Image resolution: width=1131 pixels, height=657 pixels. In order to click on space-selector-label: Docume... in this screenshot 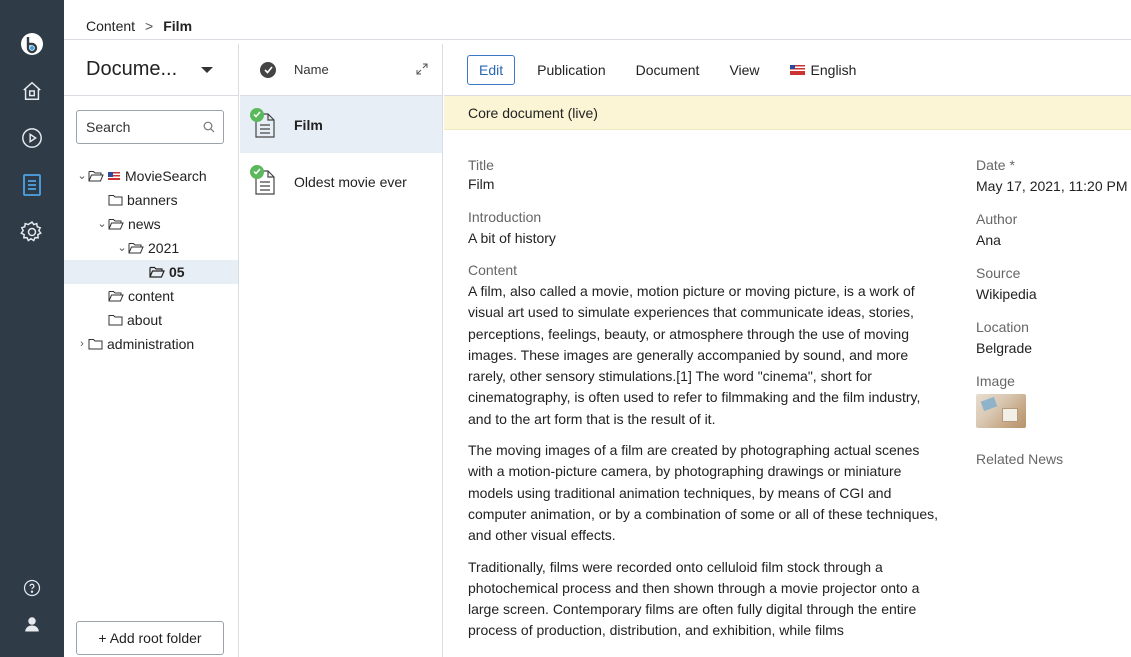, I will do `click(132, 69)`.